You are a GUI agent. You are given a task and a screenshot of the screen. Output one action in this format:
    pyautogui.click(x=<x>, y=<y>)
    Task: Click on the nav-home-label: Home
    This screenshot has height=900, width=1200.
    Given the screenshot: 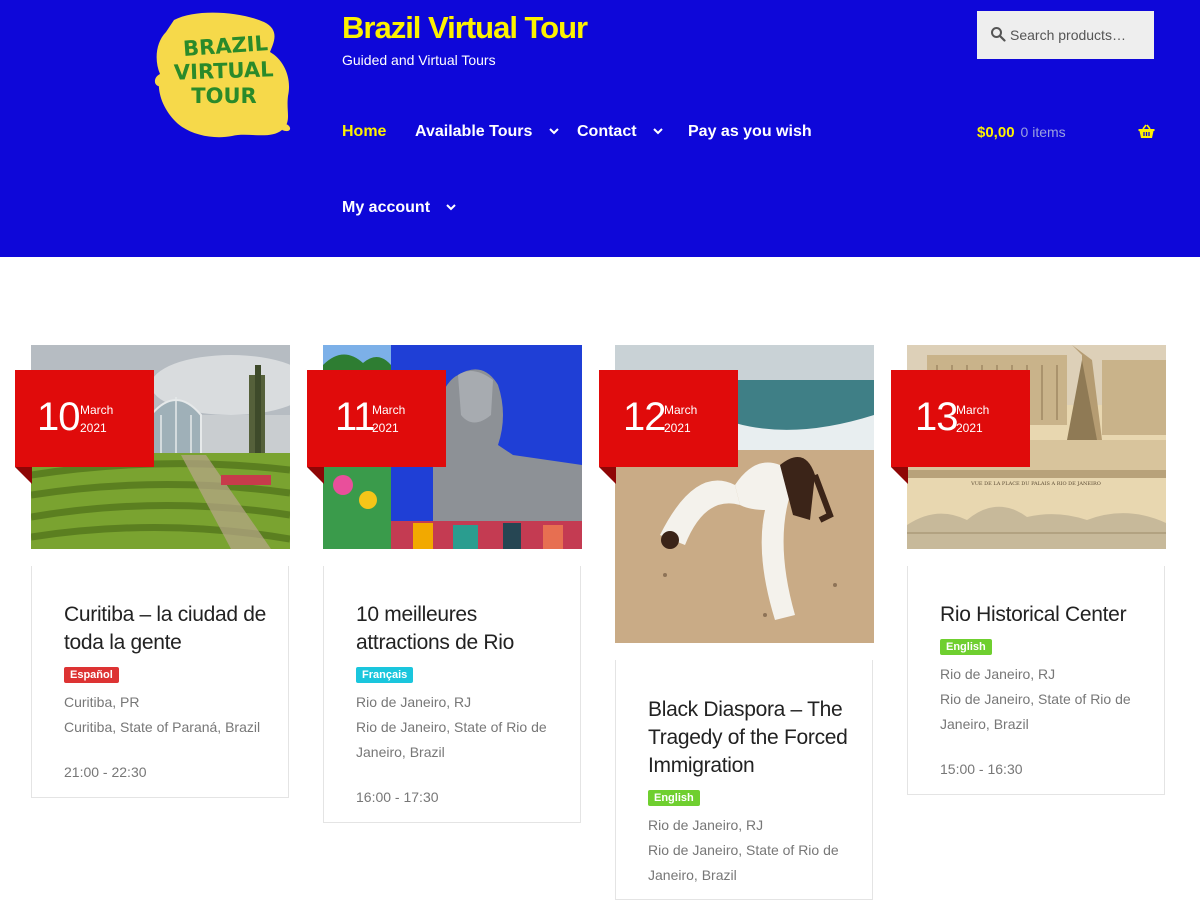 What is the action you would take?
    pyautogui.click(x=364, y=131)
    